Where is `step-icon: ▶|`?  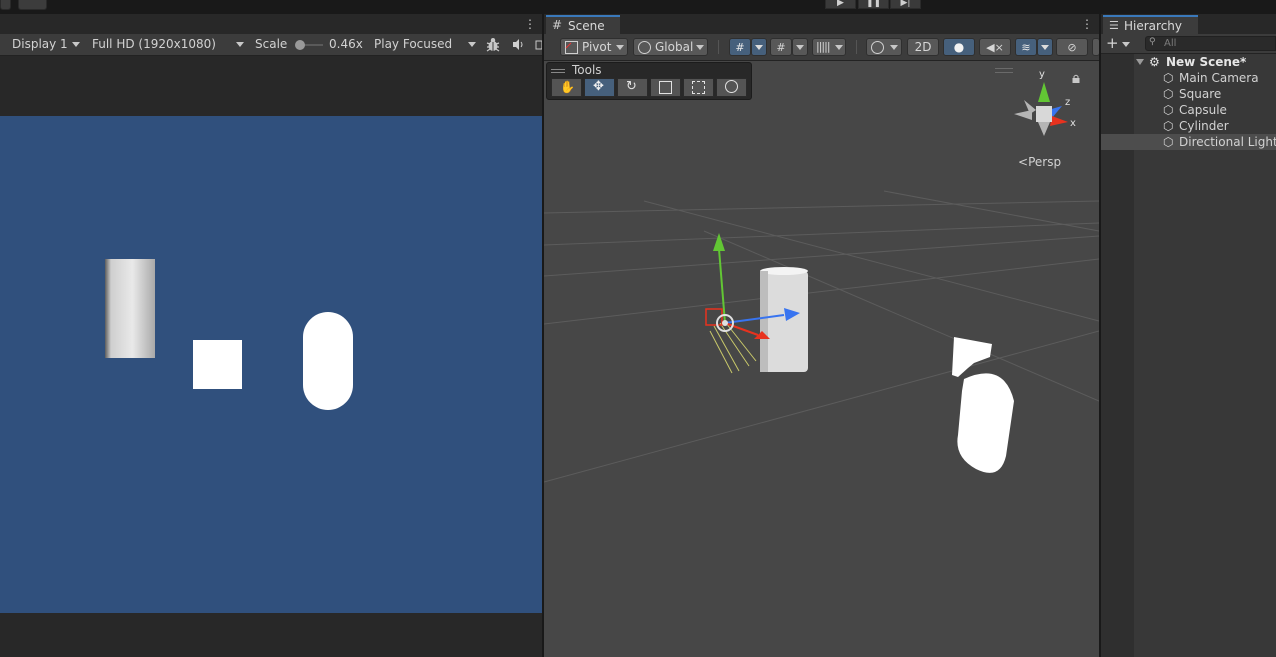
step-icon: ▶| is located at coordinates (905, 4).